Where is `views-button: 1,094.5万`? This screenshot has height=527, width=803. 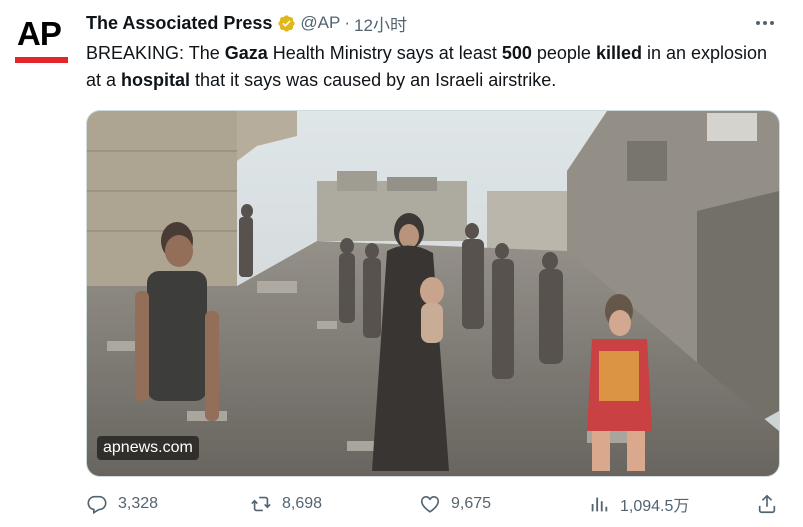
views-button: 1,094.5万 is located at coordinates (638, 504).